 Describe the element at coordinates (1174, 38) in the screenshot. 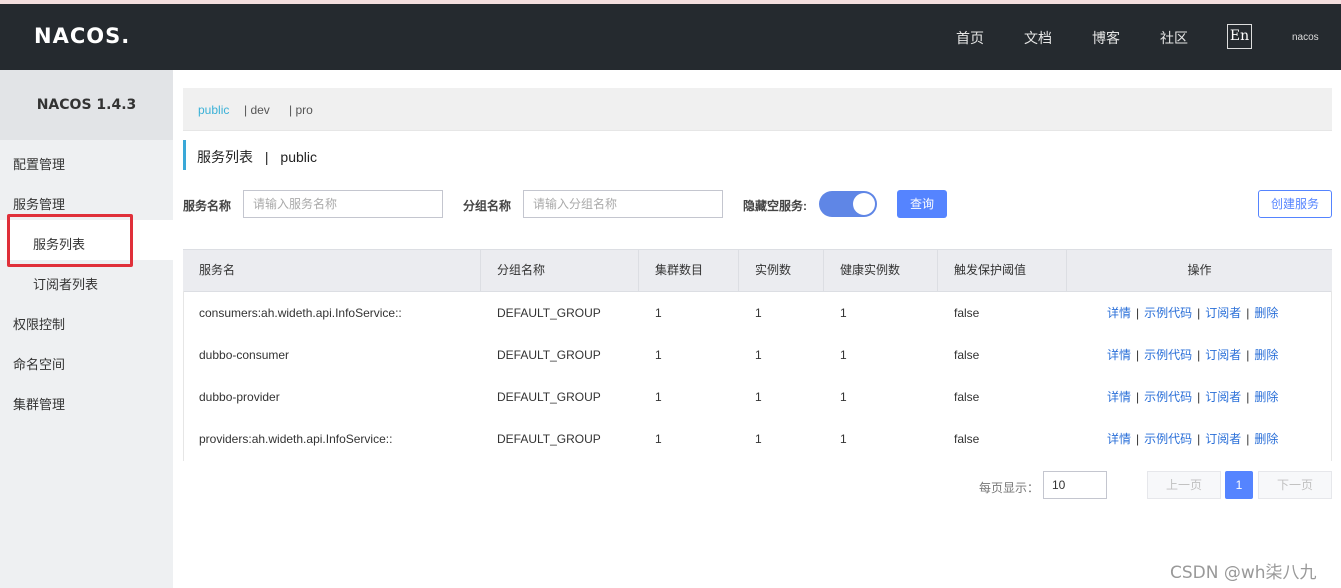

I see `nav-community: 社区` at that location.